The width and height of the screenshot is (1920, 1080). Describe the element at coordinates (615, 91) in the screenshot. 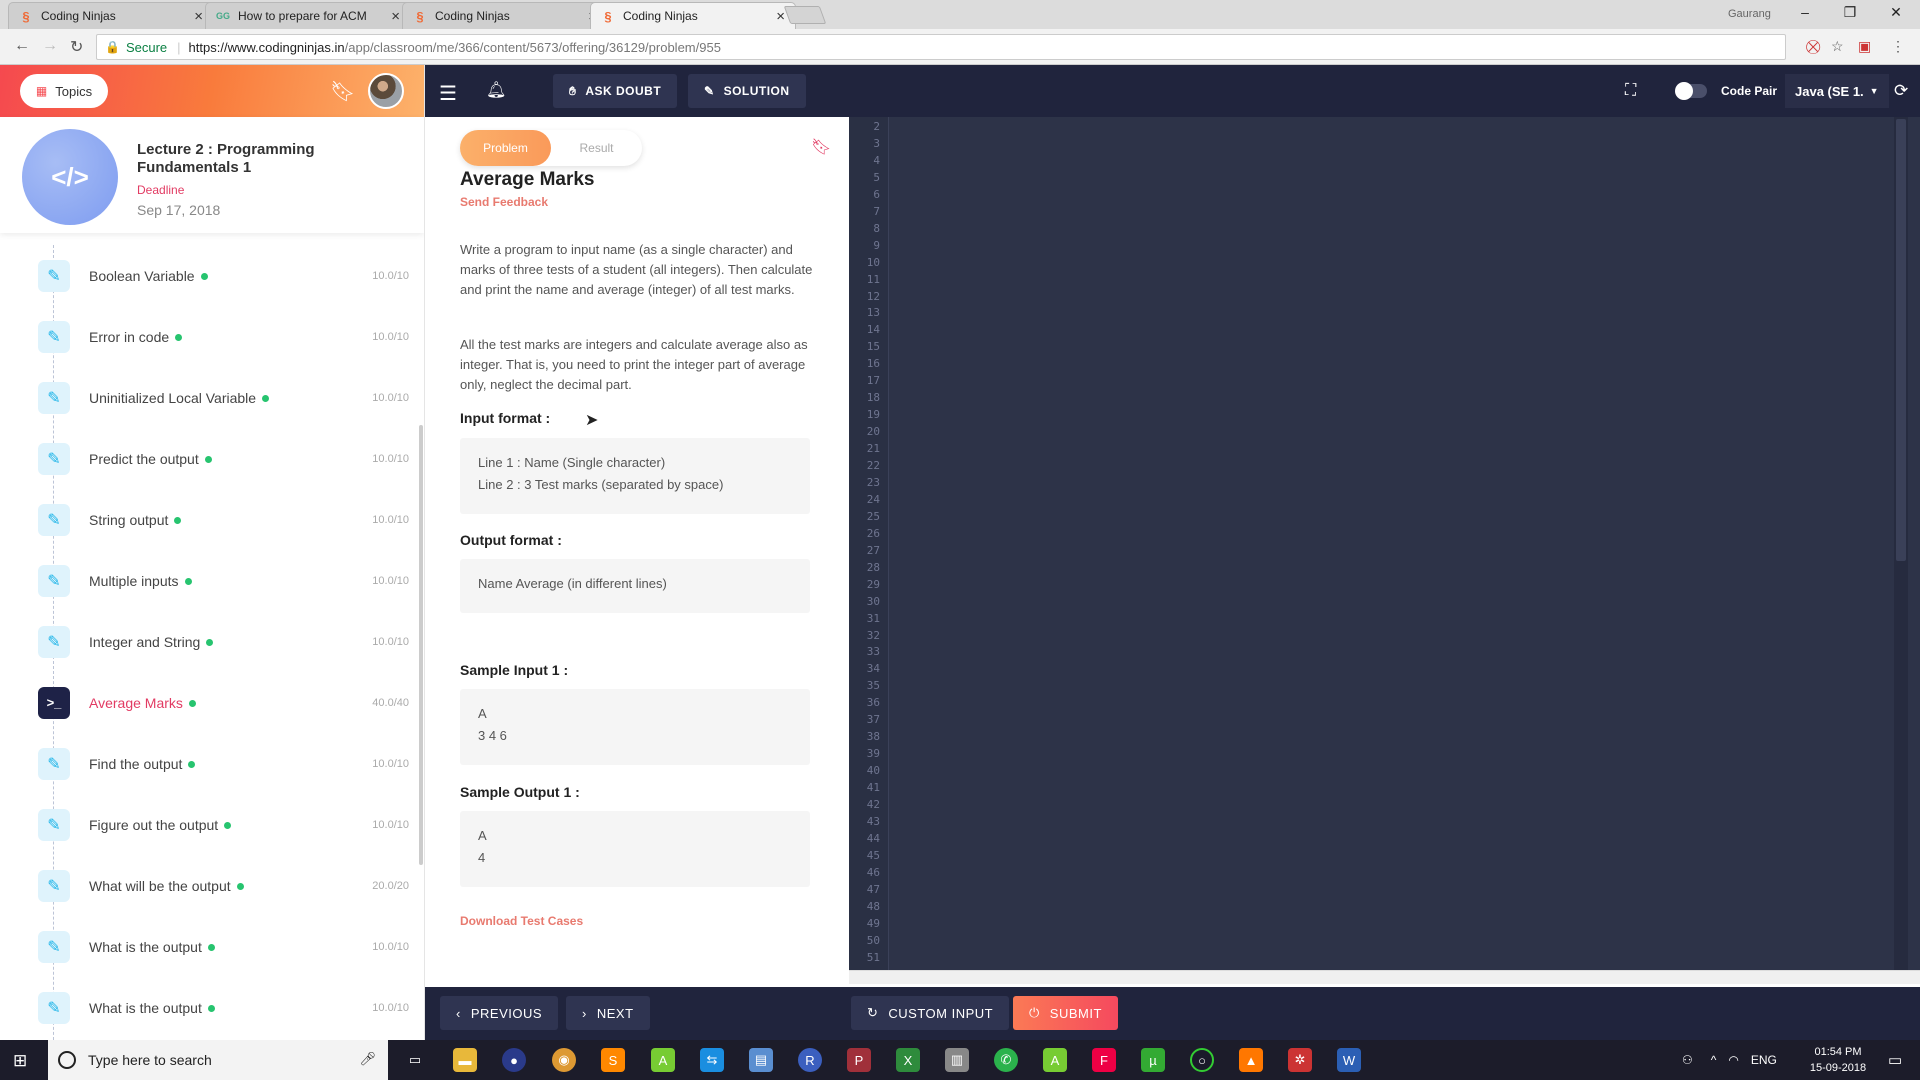

I see `ask-doubt-button: ✋︎ ASK DOUBT` at that location.